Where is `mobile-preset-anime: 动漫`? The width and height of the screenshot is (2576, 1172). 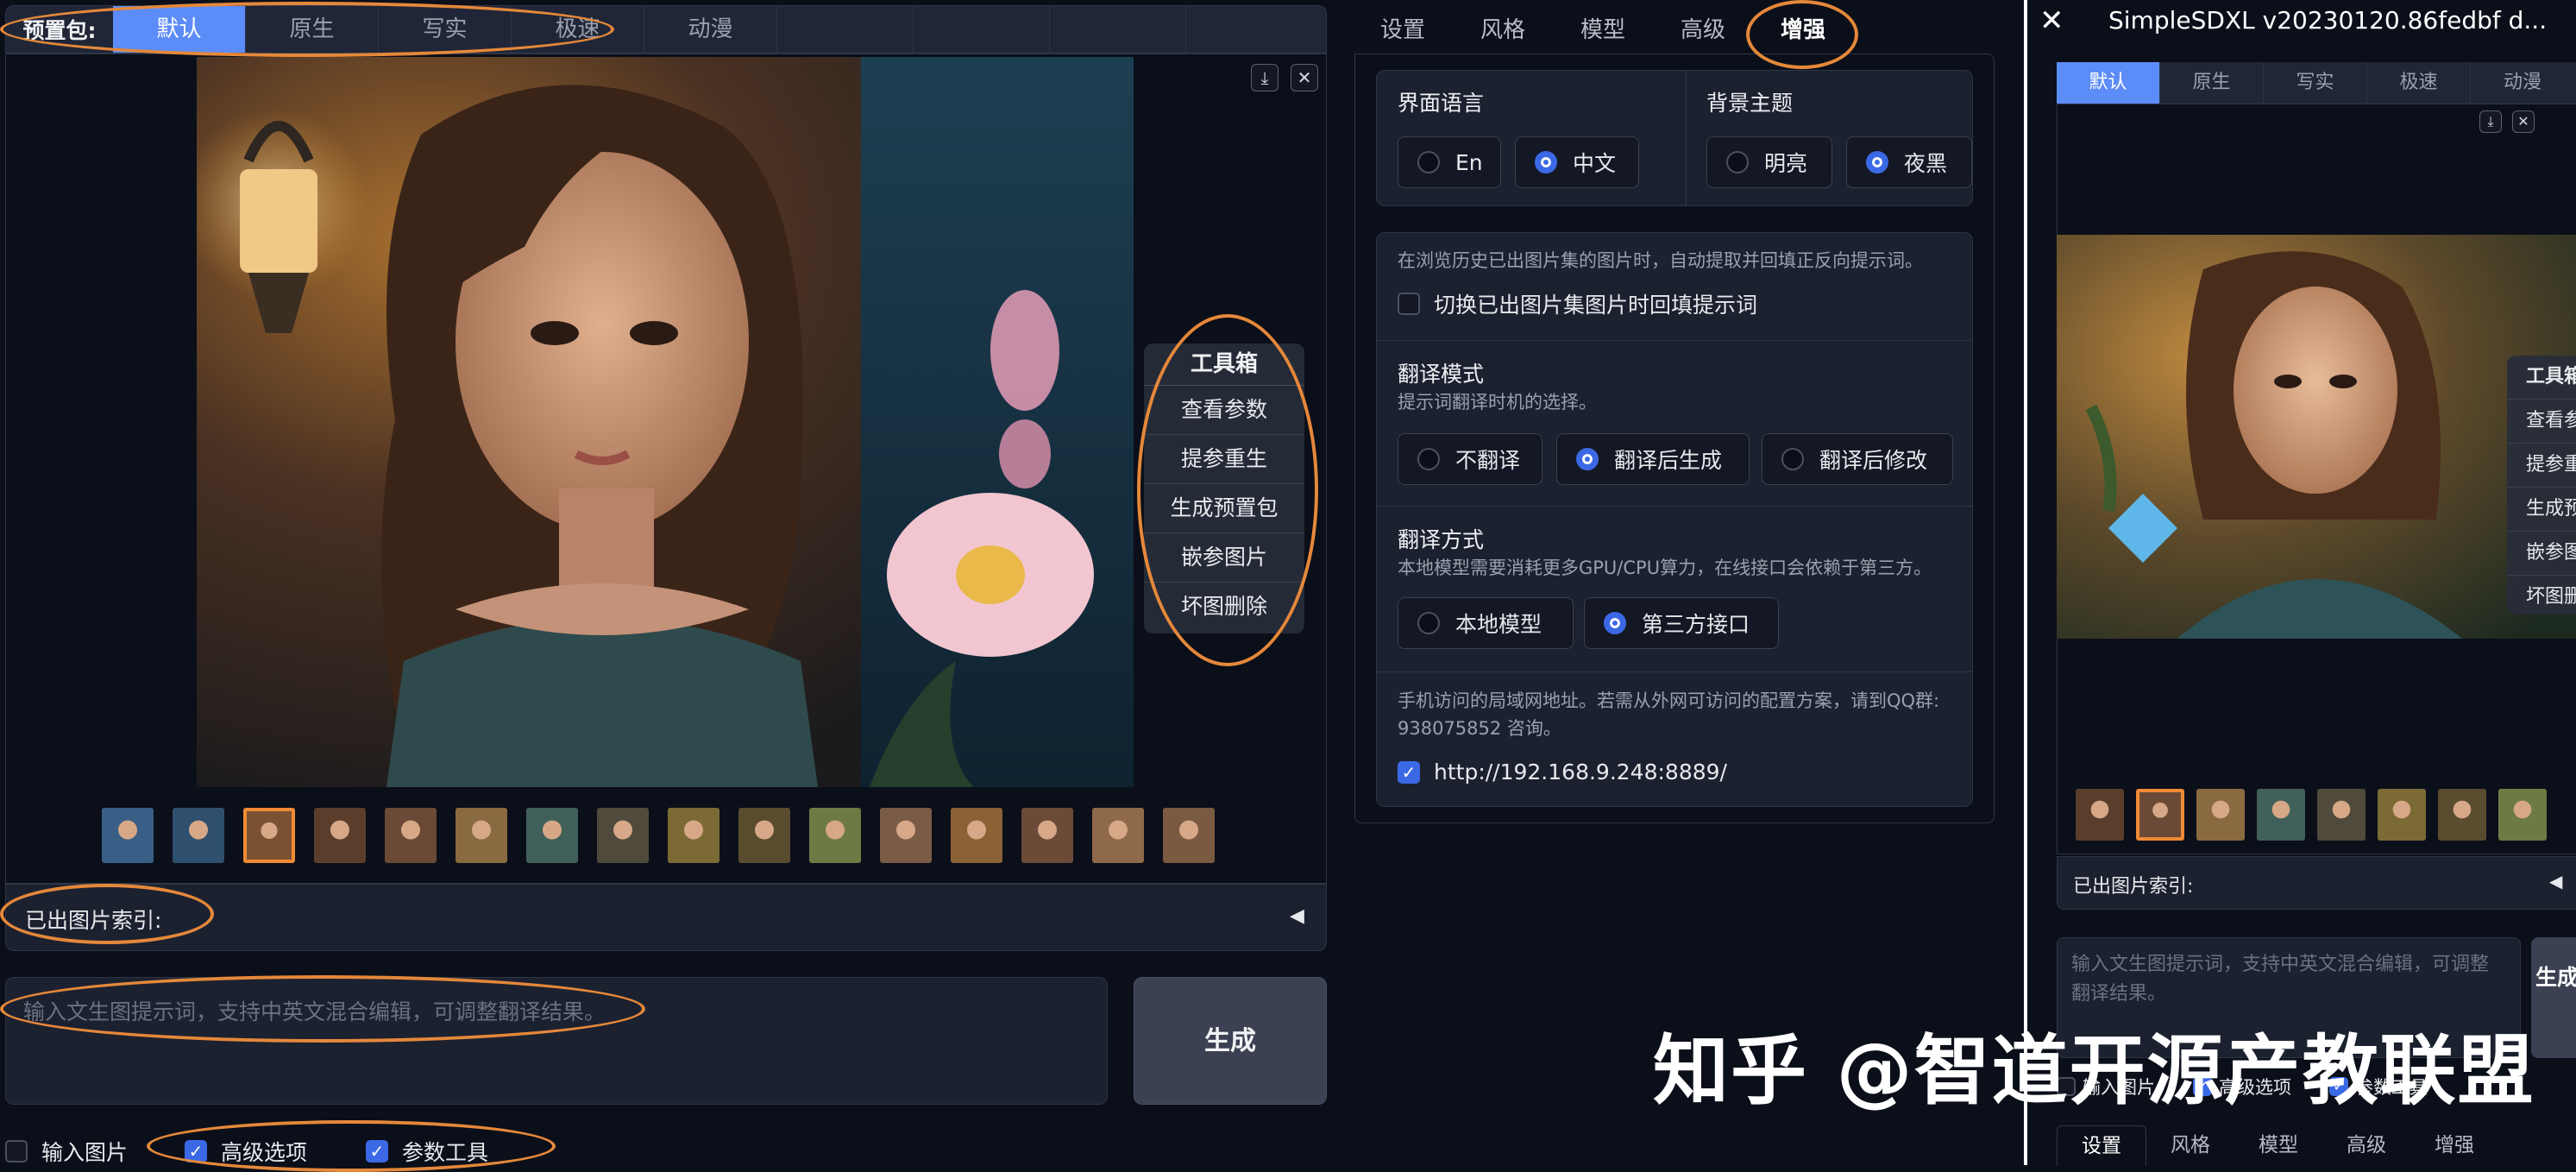 mobile-preset-anime: 动漫 is located at coordinates (2522, 83).